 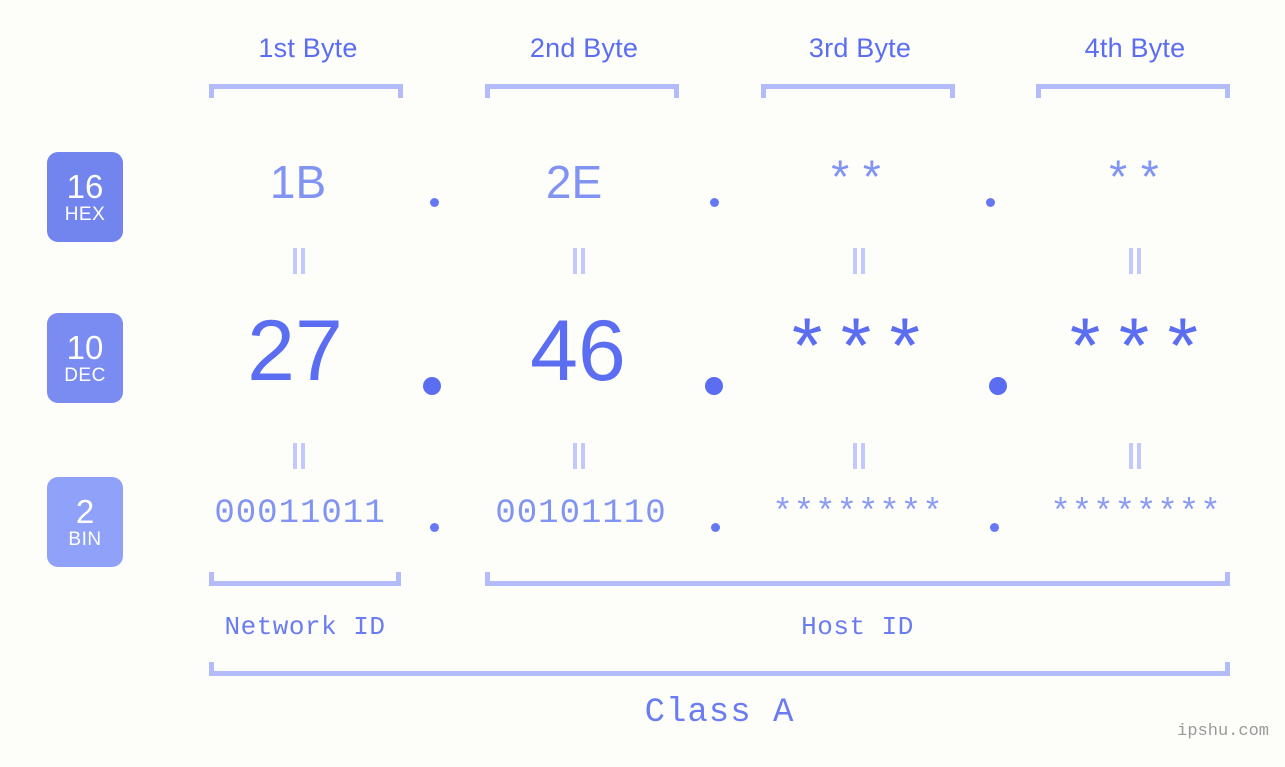 What do you see at coordinates (1136, 514) in the screenshot?
I see `bin-byte-4-value: ********` at bounding box center [1136, 514].